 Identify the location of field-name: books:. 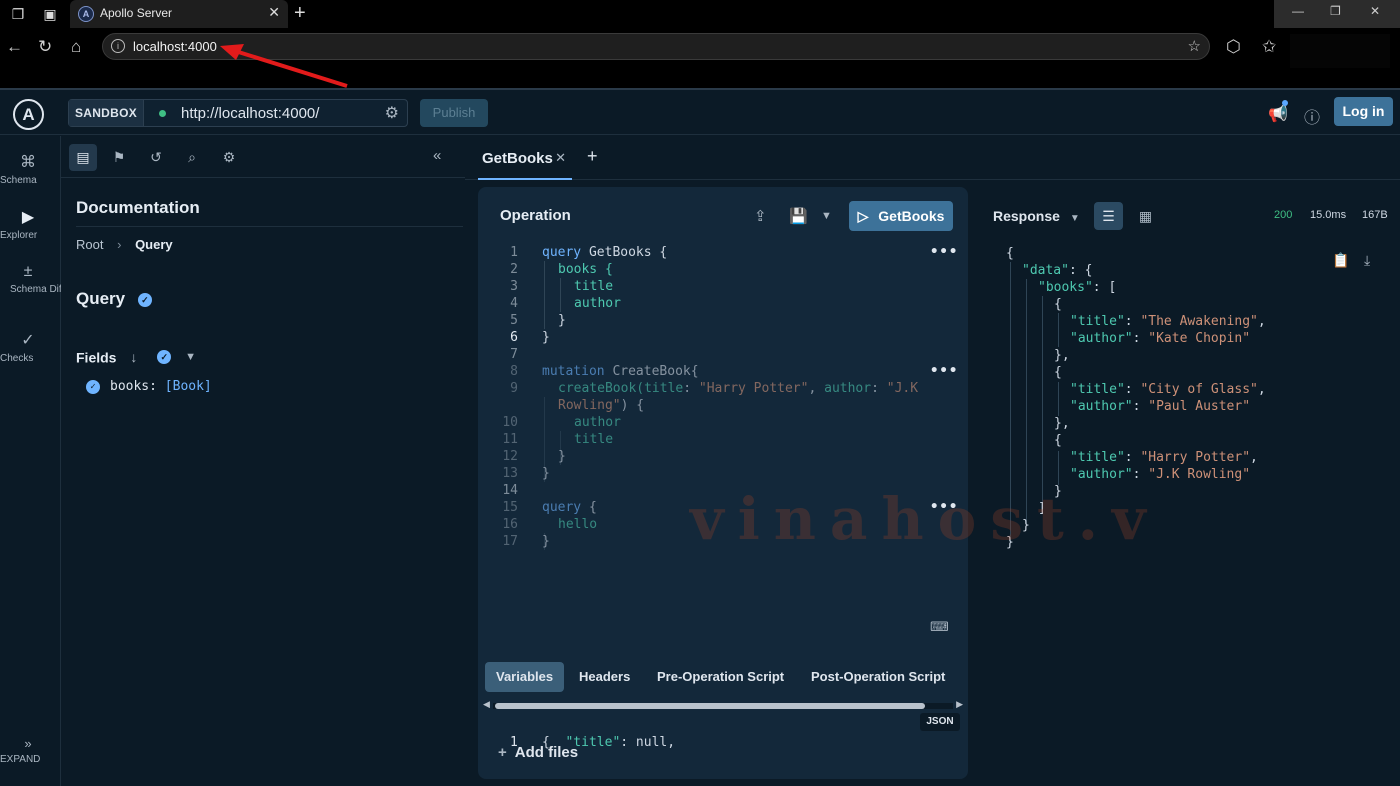
(133, 386).